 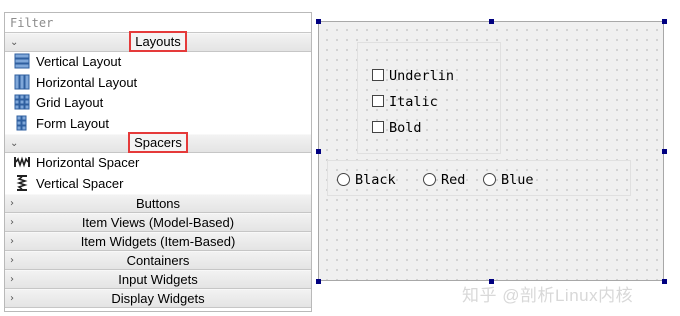 I want to click on form-layout-icon, so click(x=21, y=122).